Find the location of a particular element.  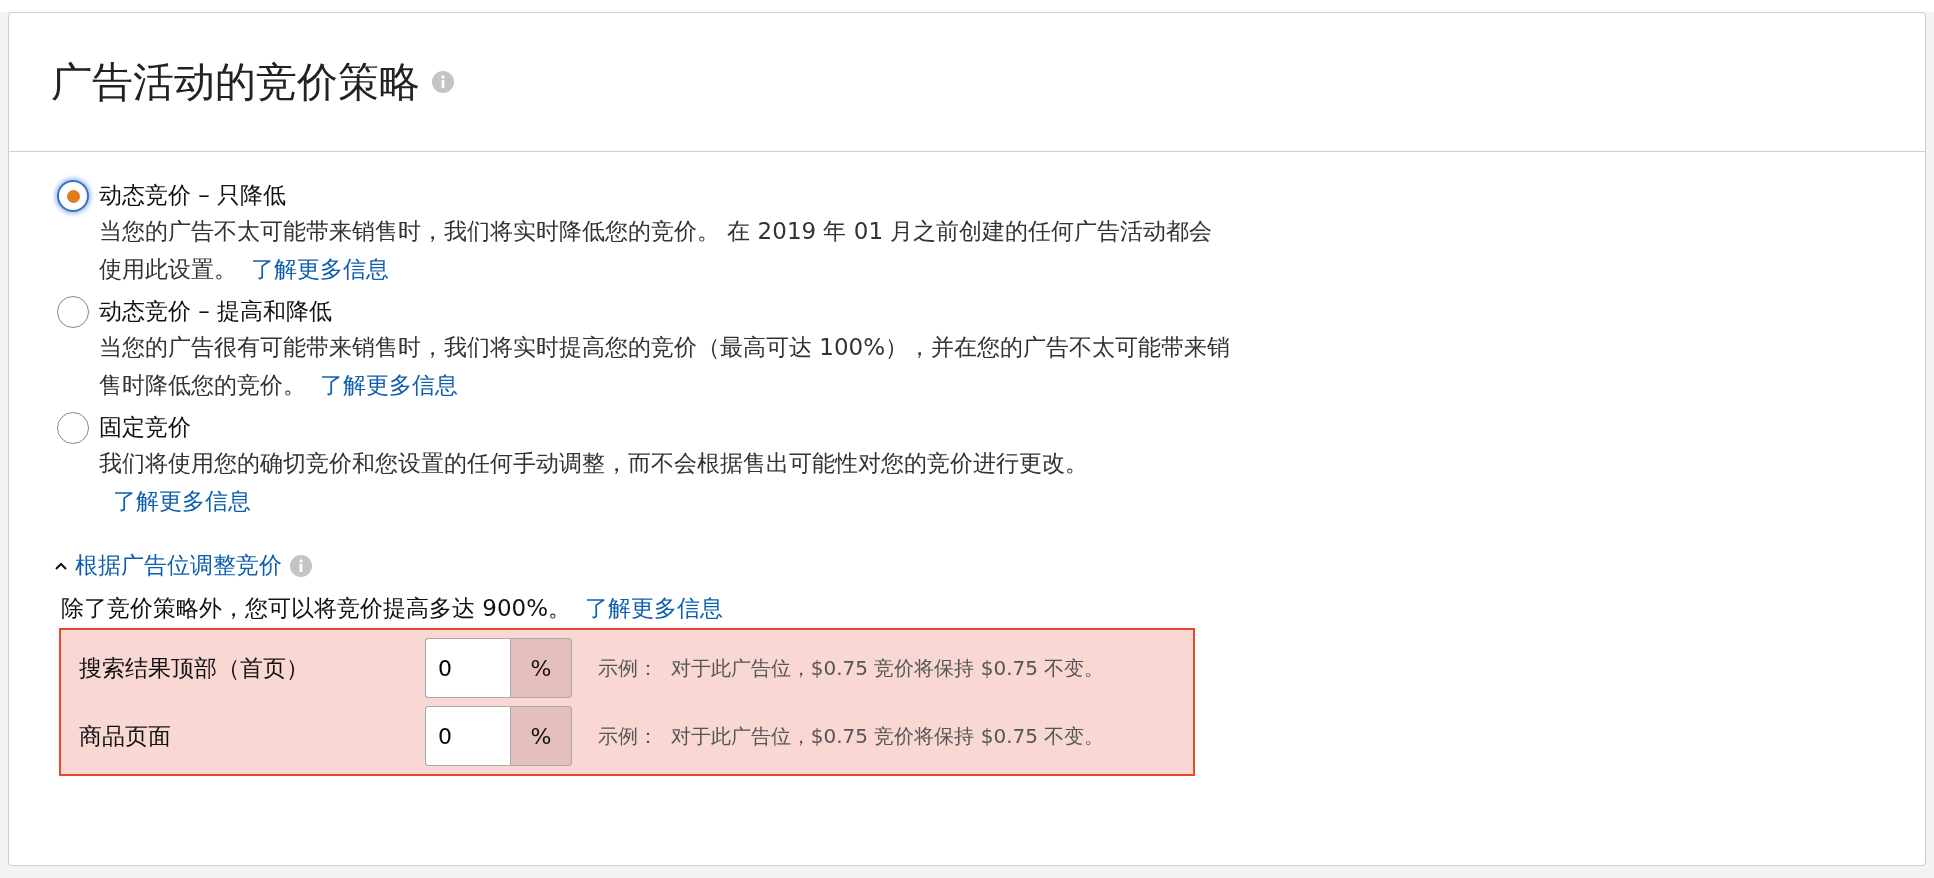

placement-intro: 除了竞价策略外，您可以将竞价提高多达 900%。 了解更多信息 is located at coordinates (393, 608).